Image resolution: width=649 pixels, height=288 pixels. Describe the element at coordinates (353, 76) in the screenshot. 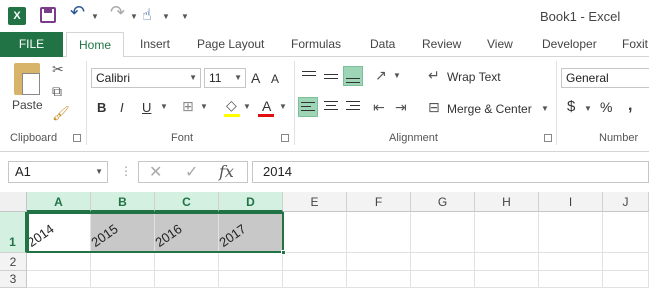

I see `bottom-align-icon` at that location.